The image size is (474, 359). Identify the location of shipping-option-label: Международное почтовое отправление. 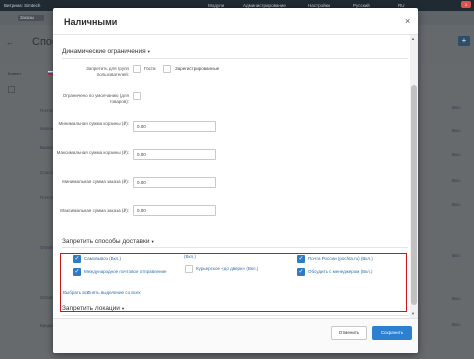
(125, 271).